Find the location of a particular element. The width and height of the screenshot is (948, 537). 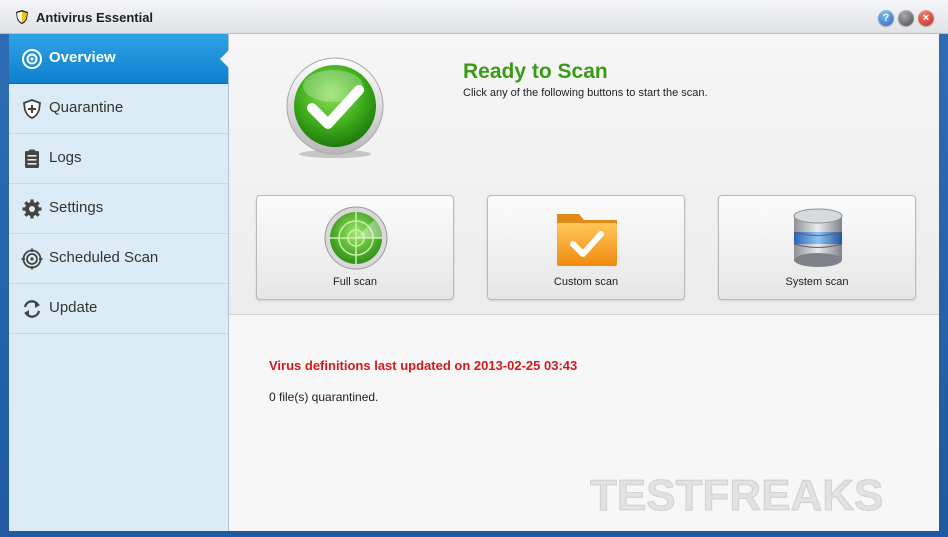

sidebar-item-label: Overview is located at coordinates (82, 57).